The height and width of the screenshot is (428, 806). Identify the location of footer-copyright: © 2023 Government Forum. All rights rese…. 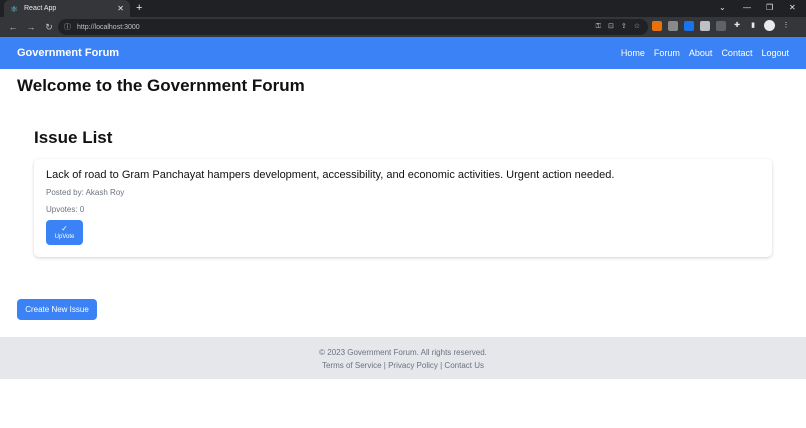
(403, 352).